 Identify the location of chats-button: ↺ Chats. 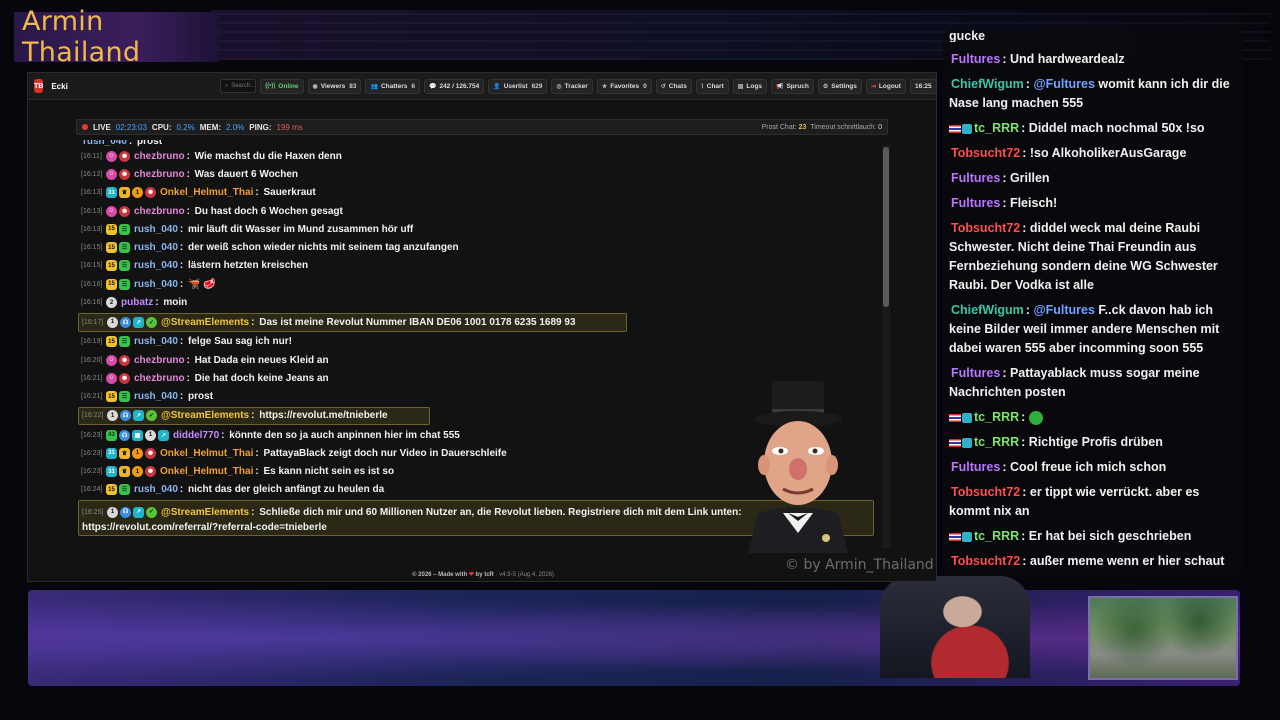
(673, 86).